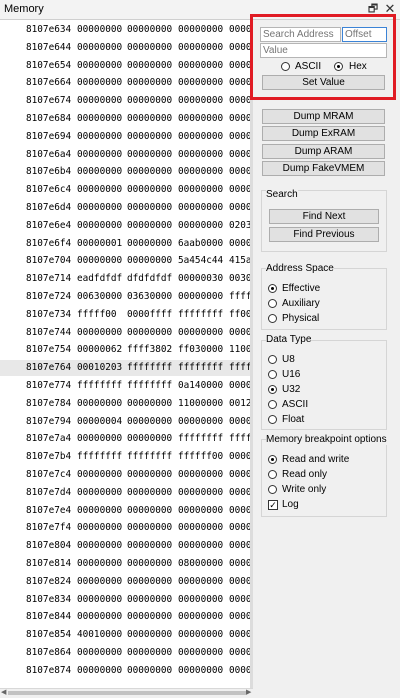 The width and height of the screenshot is (400, 698). What do you see at coordinates (125, 297) in the screenshot?
I see `memory-row: 8107e724 00630000 03630000 00000000 ffff` at bounding box center [125, 297].